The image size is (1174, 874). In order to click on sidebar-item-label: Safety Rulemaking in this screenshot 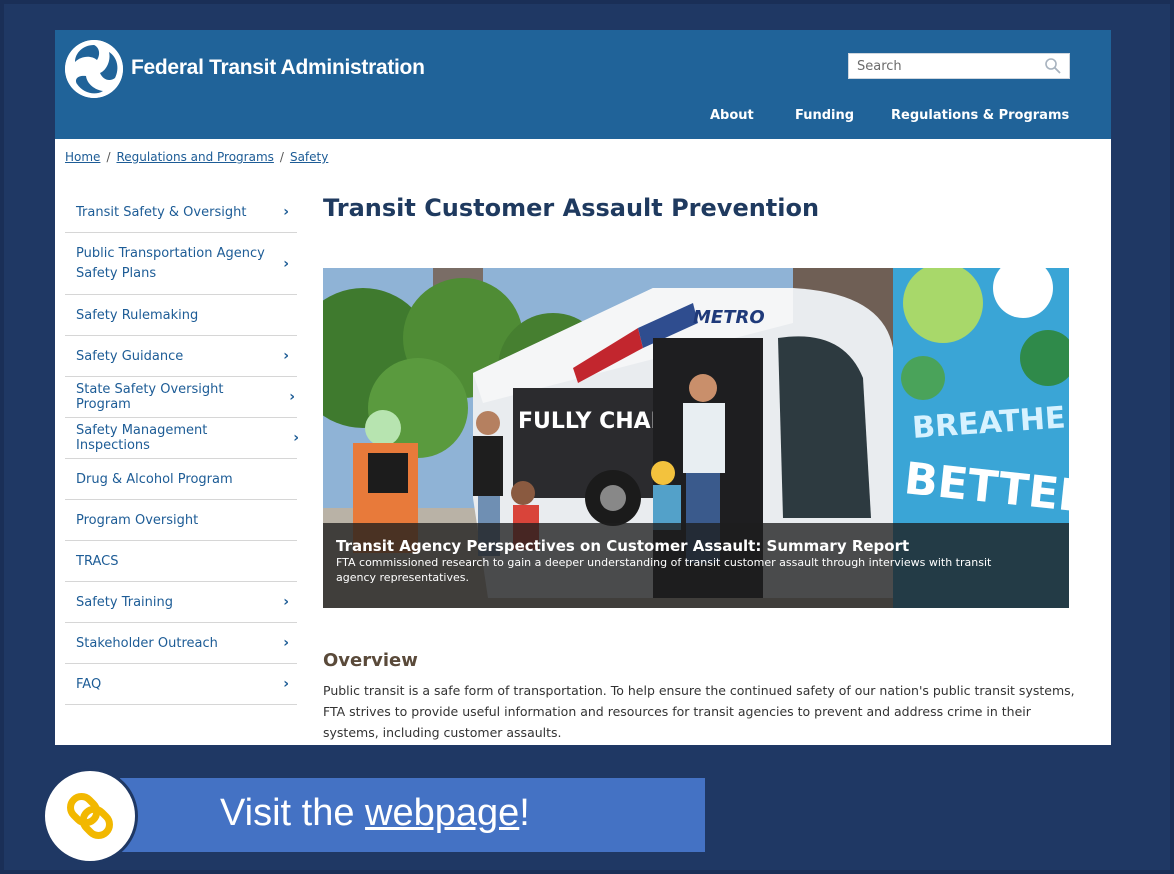, I will do `click(137, 315)`.